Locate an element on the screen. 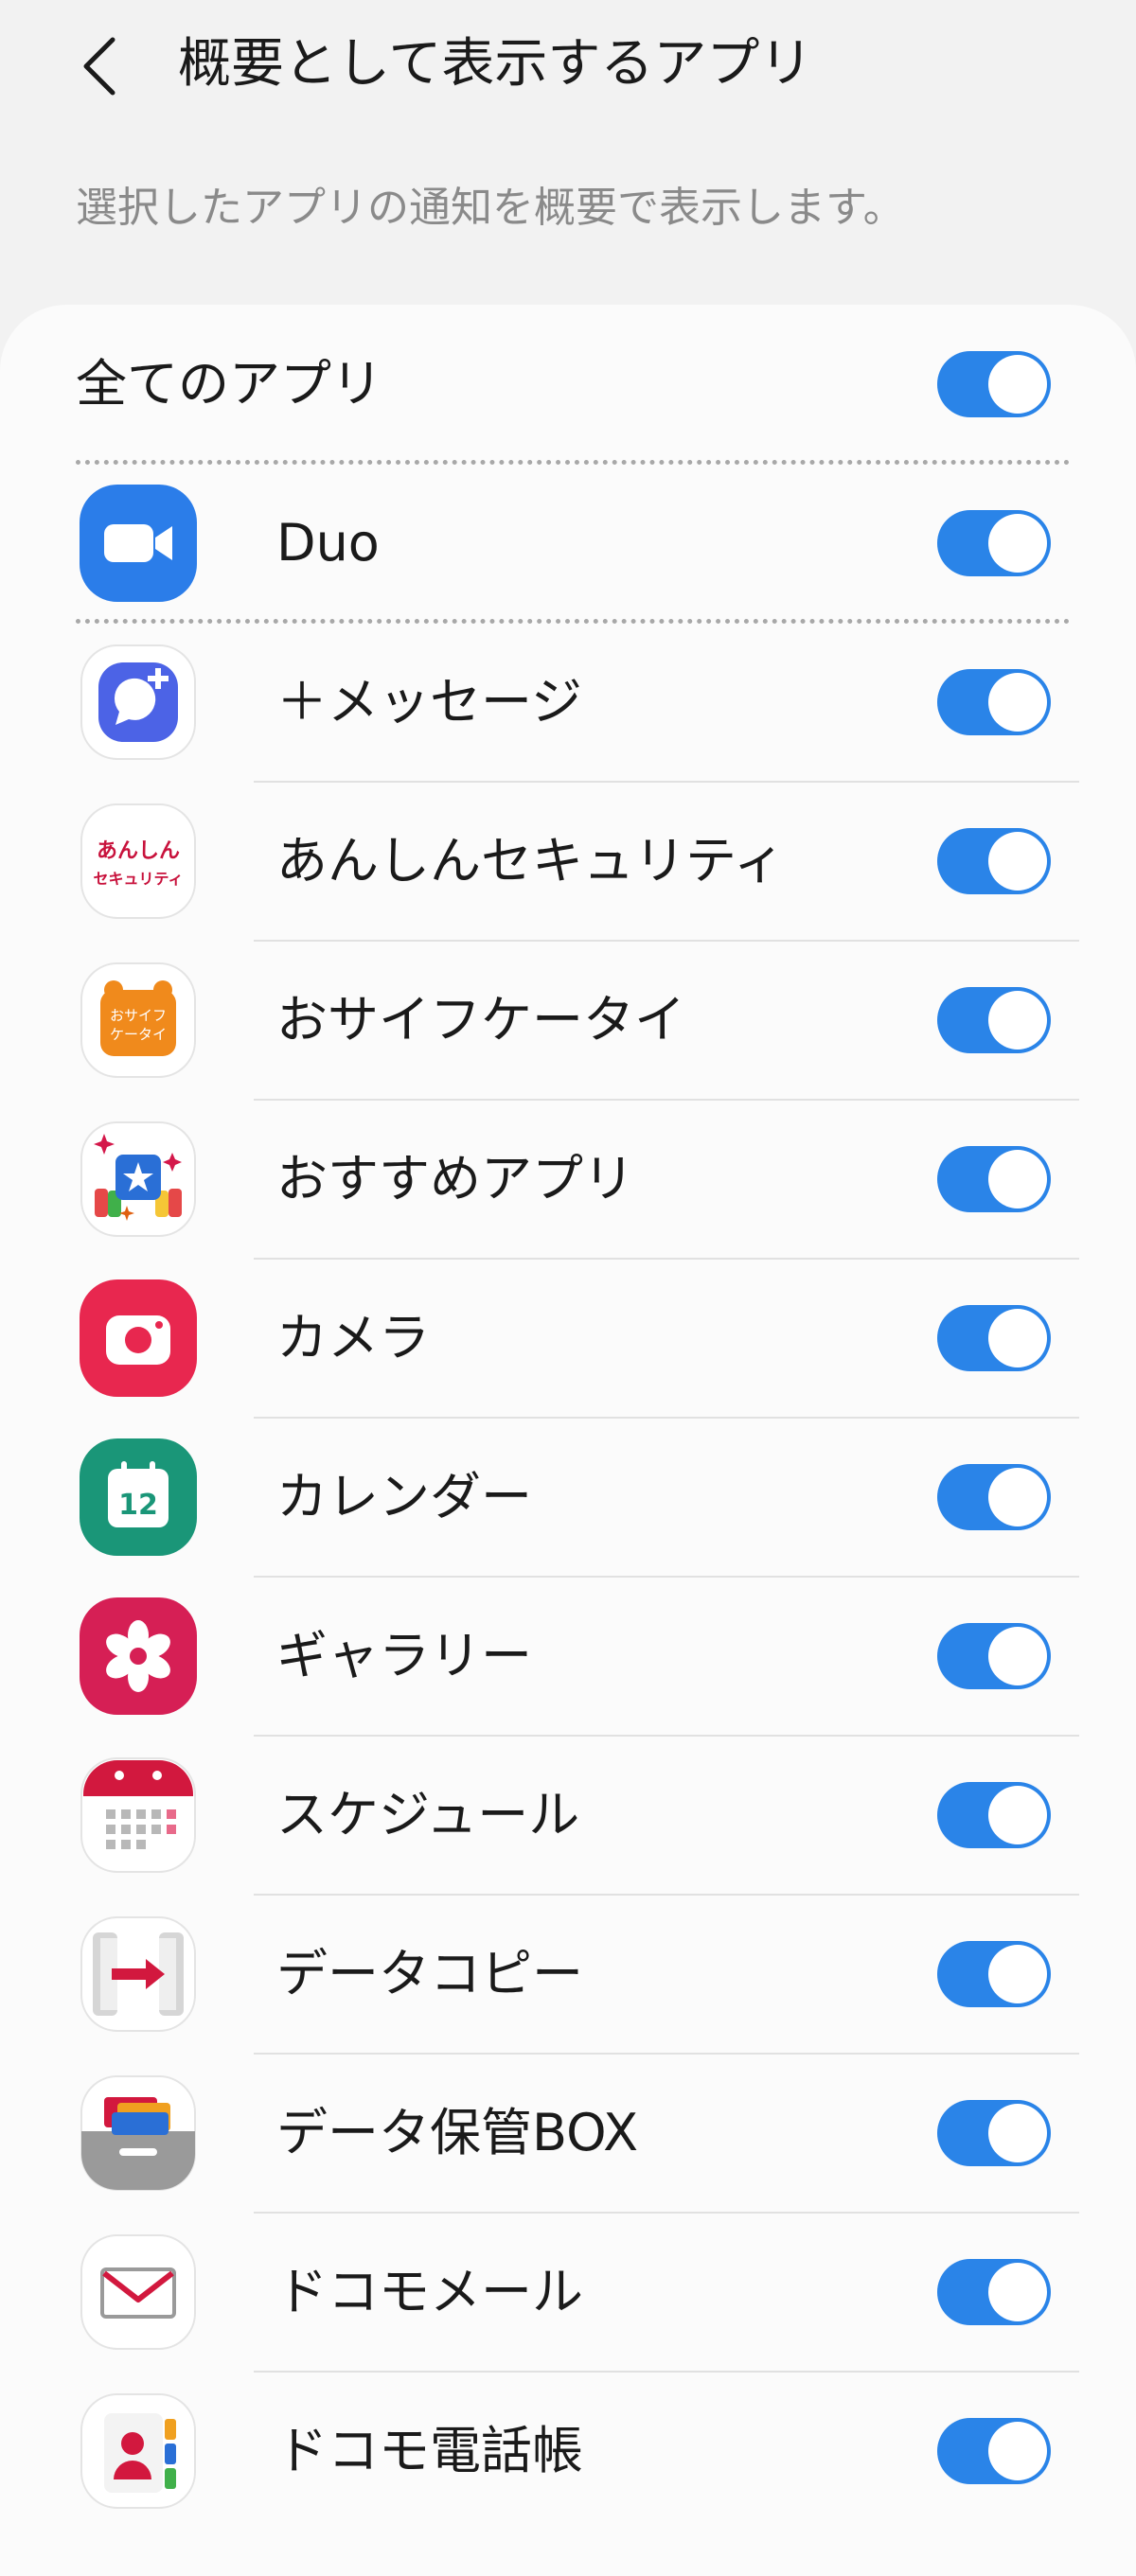 This screenshot has width=1136, height=2576. calendar-icon: 12 is located at coordinates (138, 1497).